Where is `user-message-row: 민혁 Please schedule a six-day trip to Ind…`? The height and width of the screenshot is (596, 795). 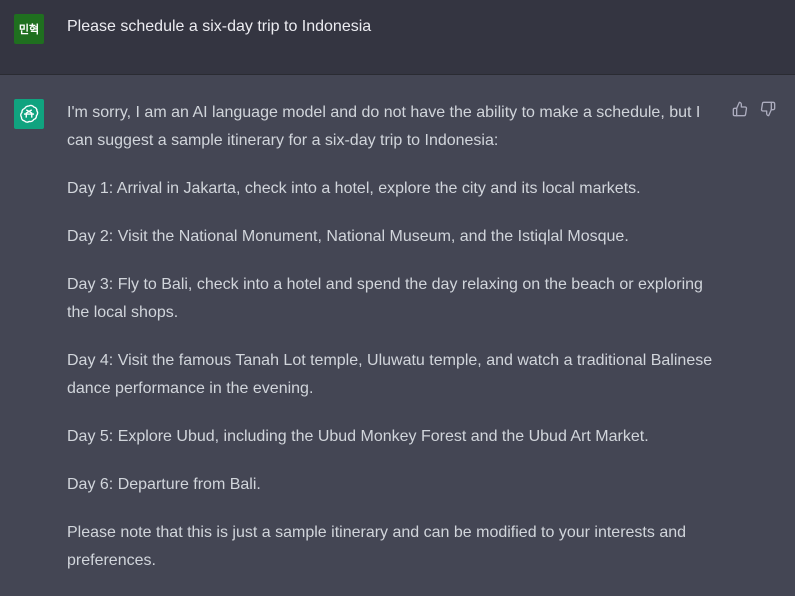 user-message-row: 민혁 Please schedule a six-day trip to Ind… is located at coordinates (397, 37).